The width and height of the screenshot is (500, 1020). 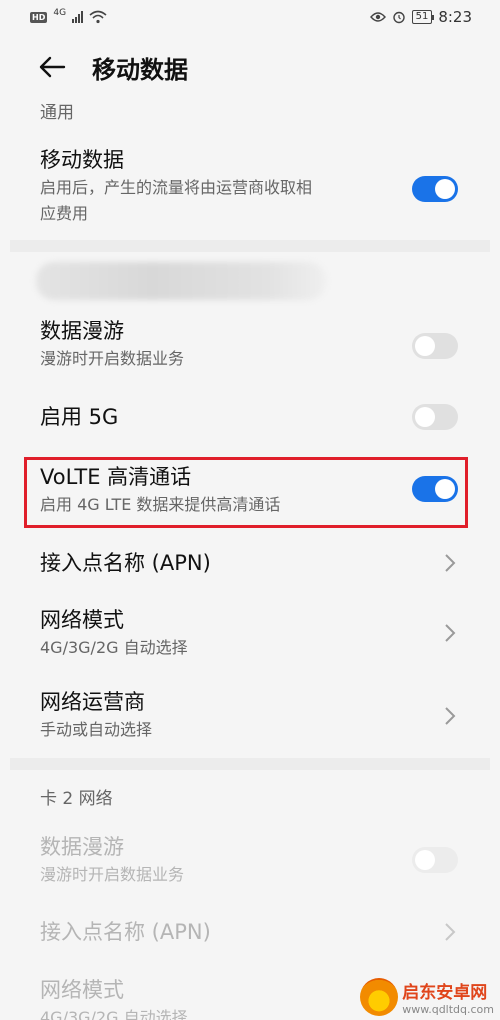 I want to click on enable-5g-toggle, so click(x=435, y=417).